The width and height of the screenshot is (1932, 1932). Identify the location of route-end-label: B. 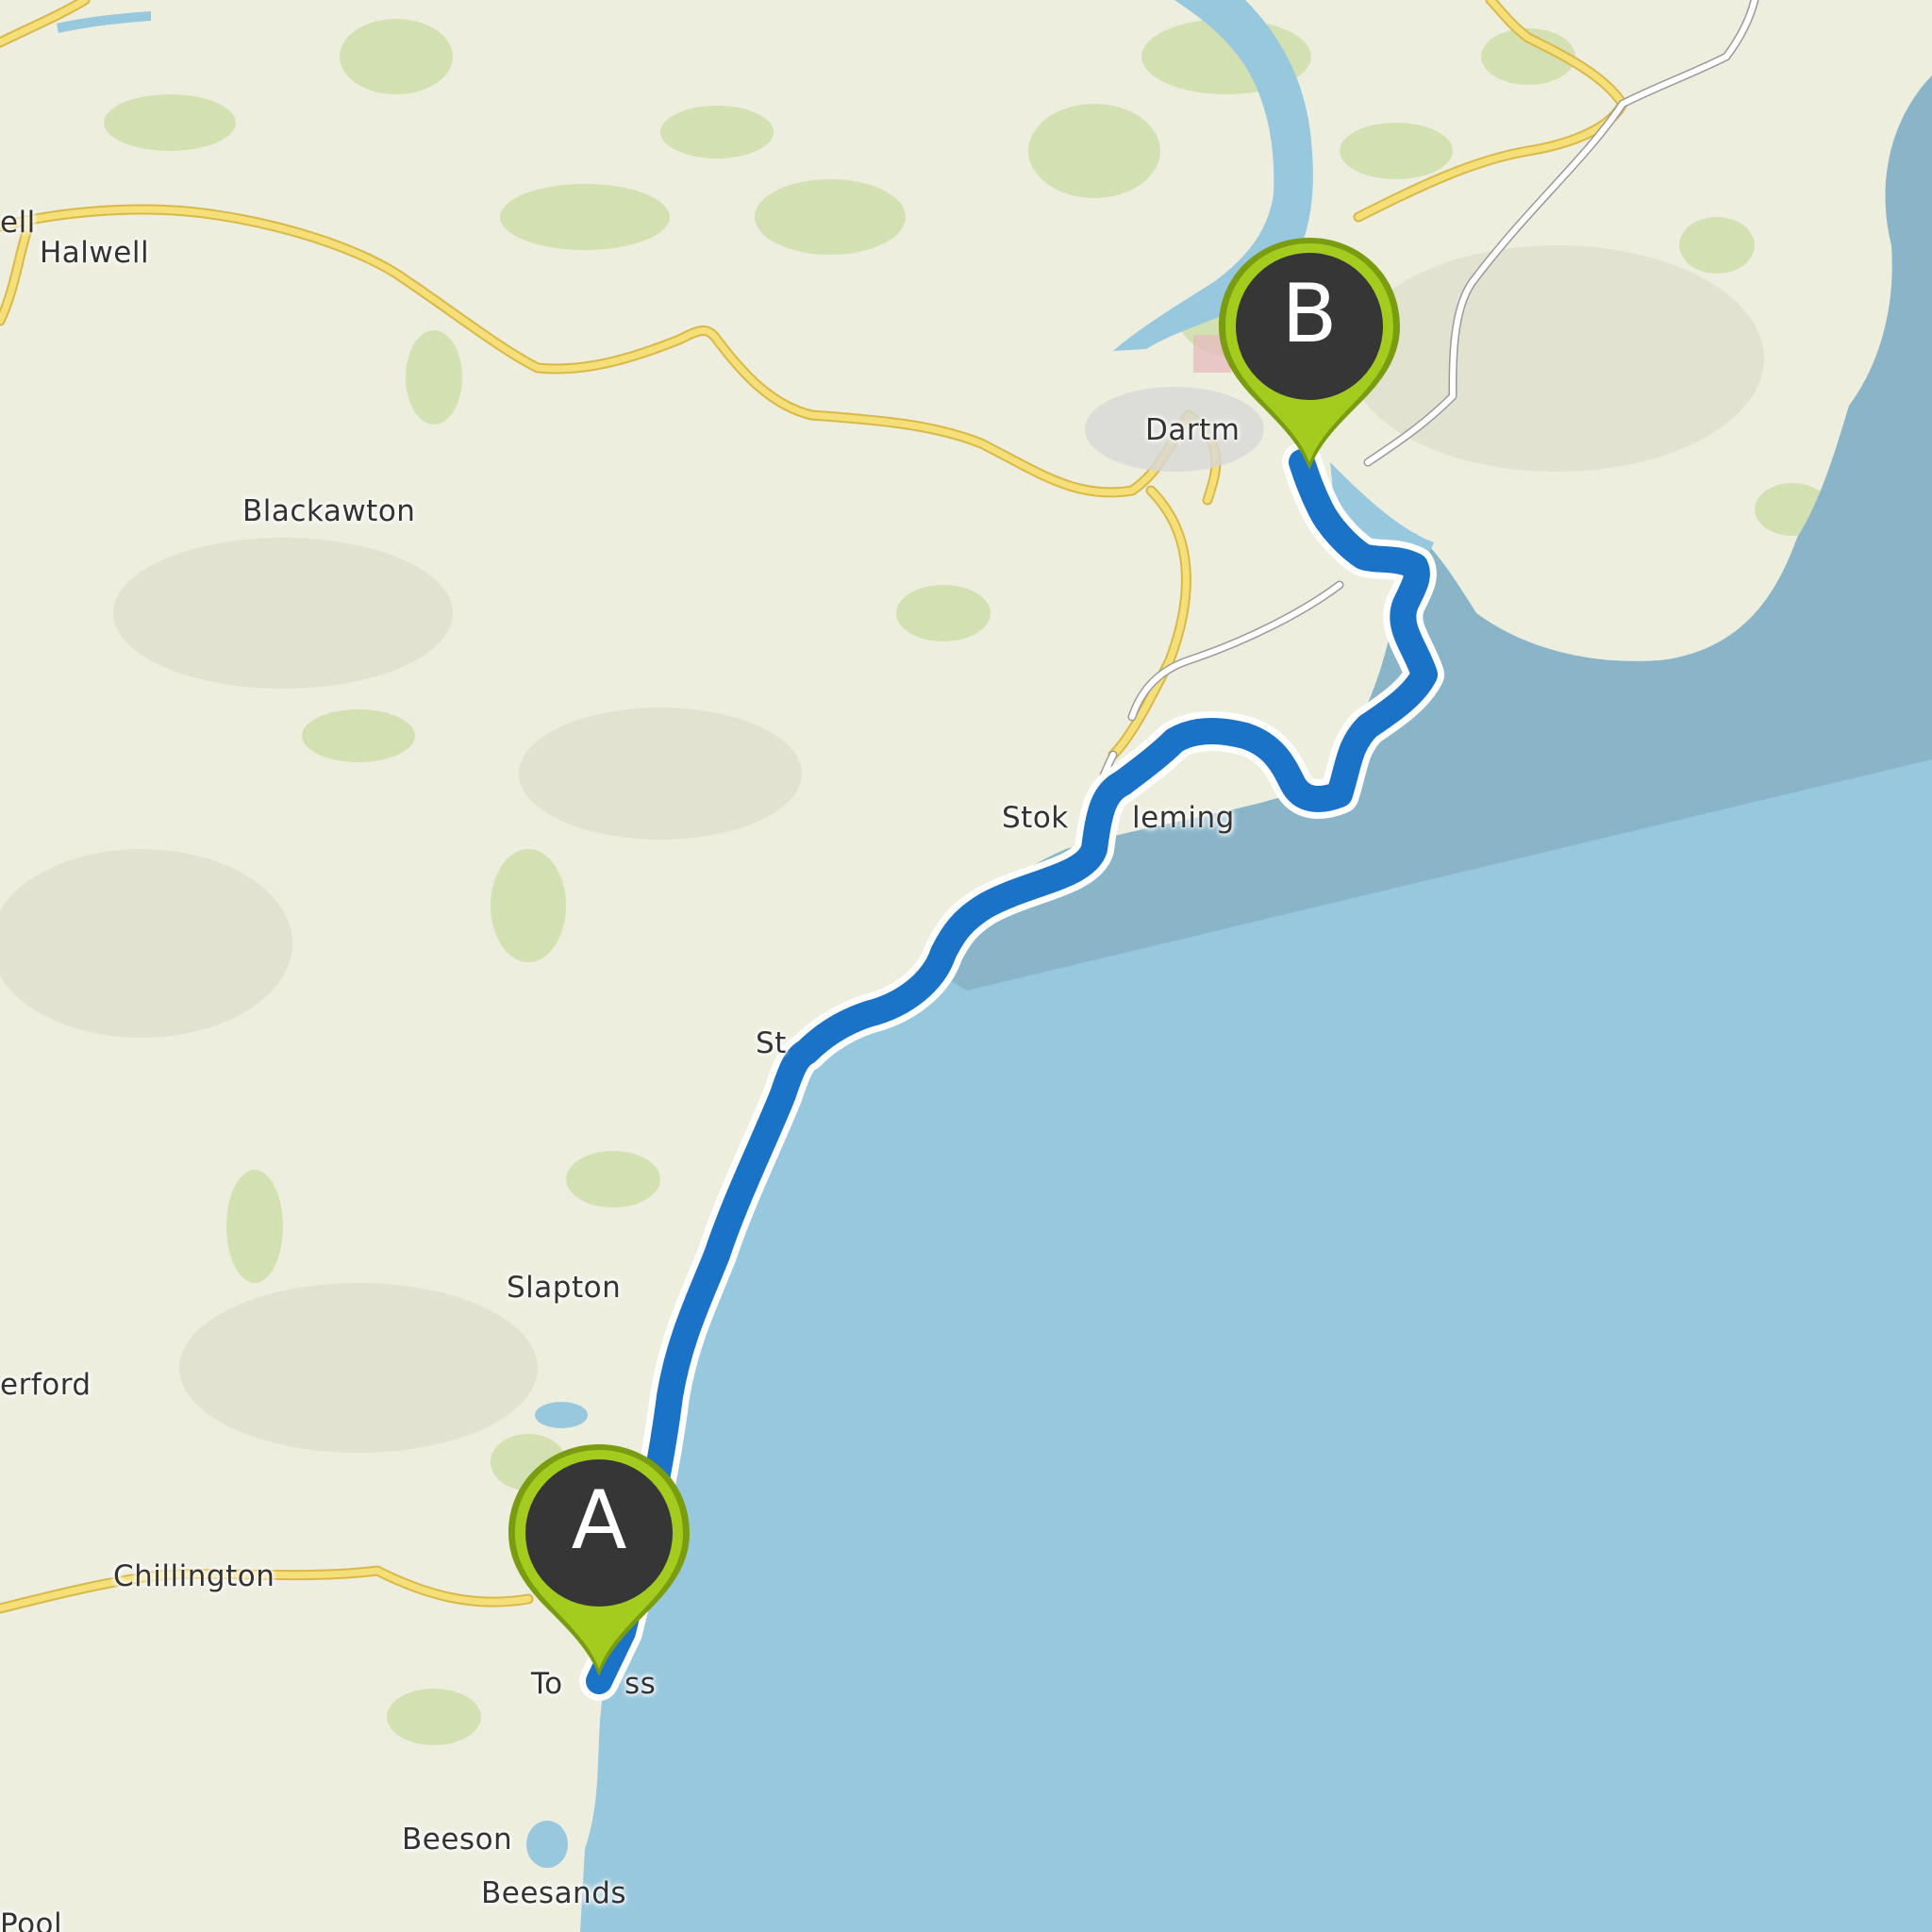
(1309, 314).